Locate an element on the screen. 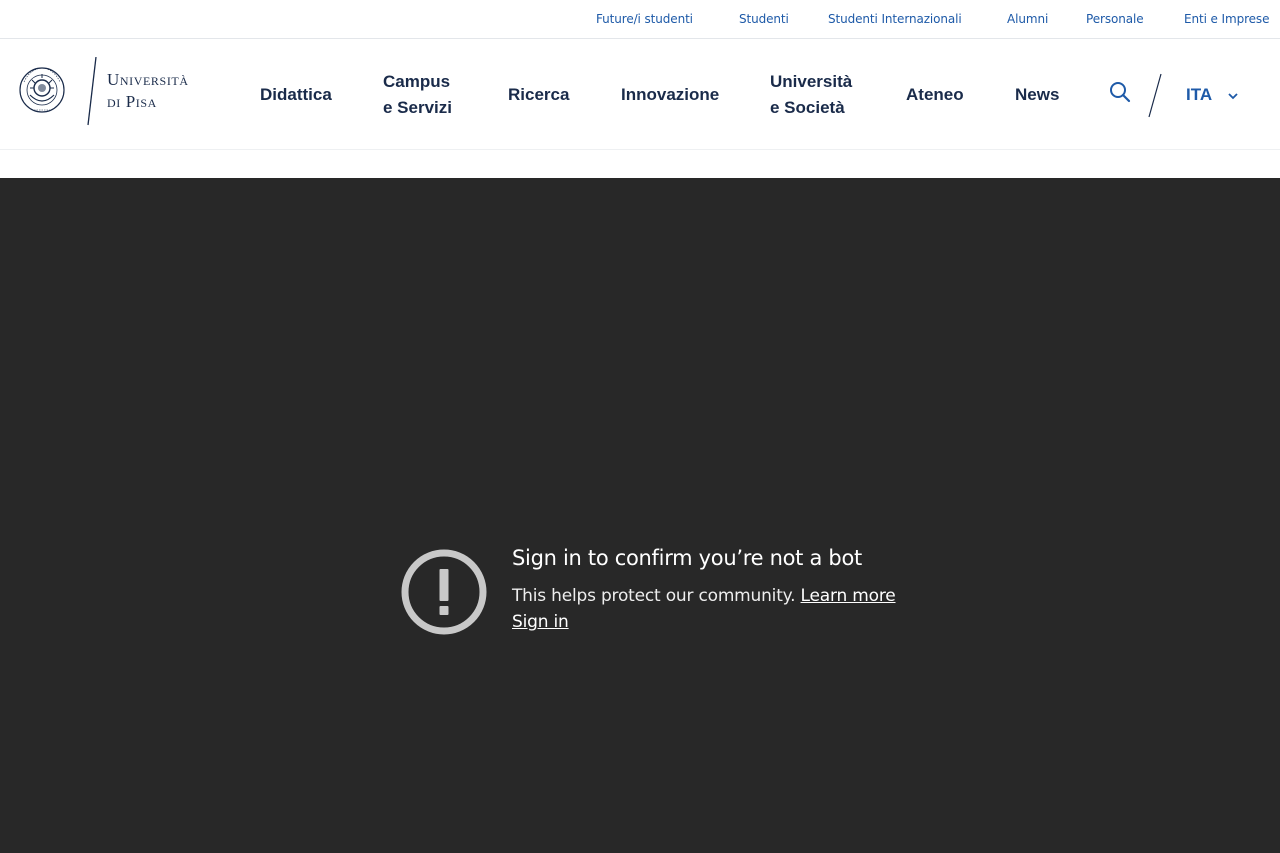 The image size is (1280, 853). university-name-line2: di Pisa is located at coordinates (132, 101).